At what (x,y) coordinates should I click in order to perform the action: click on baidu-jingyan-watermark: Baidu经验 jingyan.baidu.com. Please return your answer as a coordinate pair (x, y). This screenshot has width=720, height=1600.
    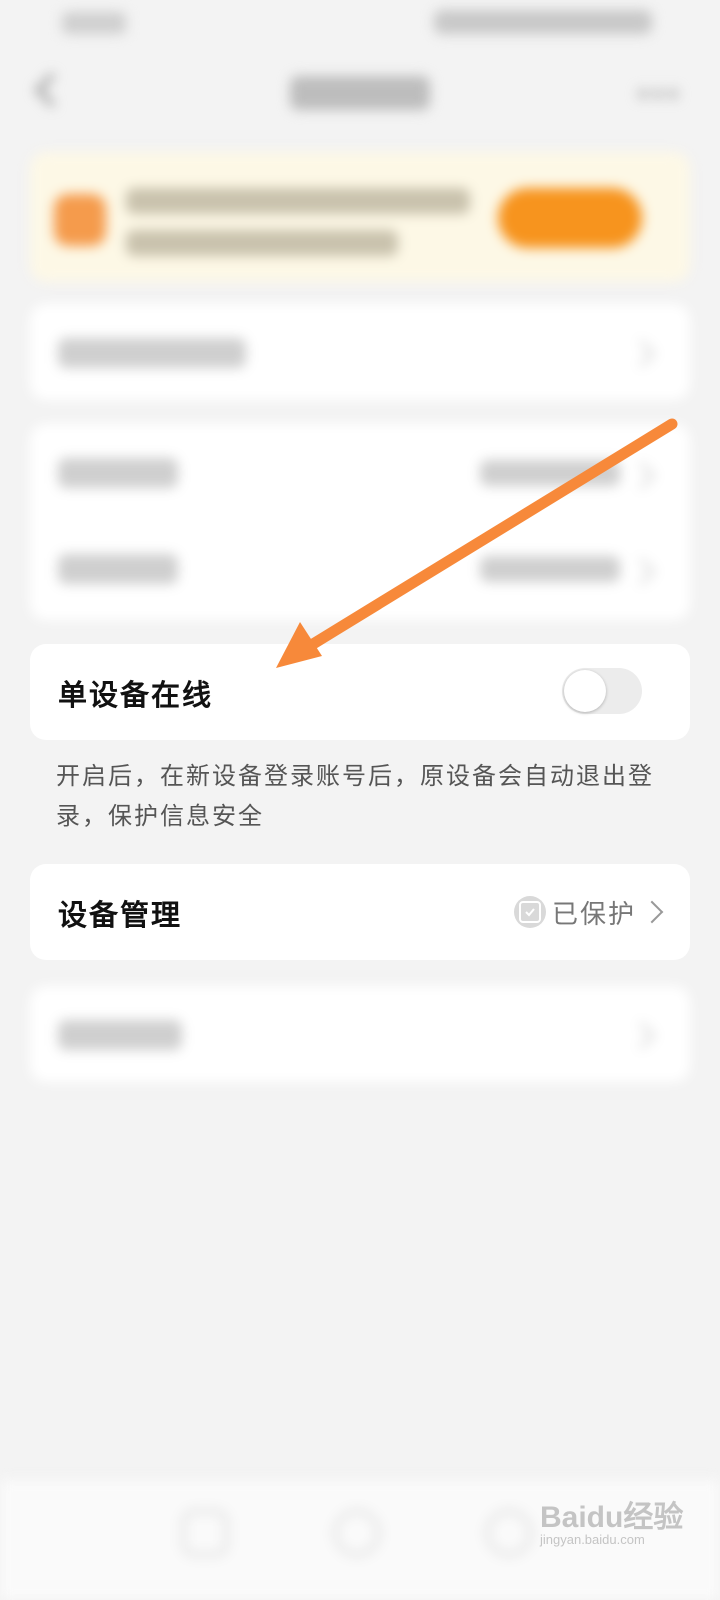
    Looking at the image, I should click on (620, 1522).